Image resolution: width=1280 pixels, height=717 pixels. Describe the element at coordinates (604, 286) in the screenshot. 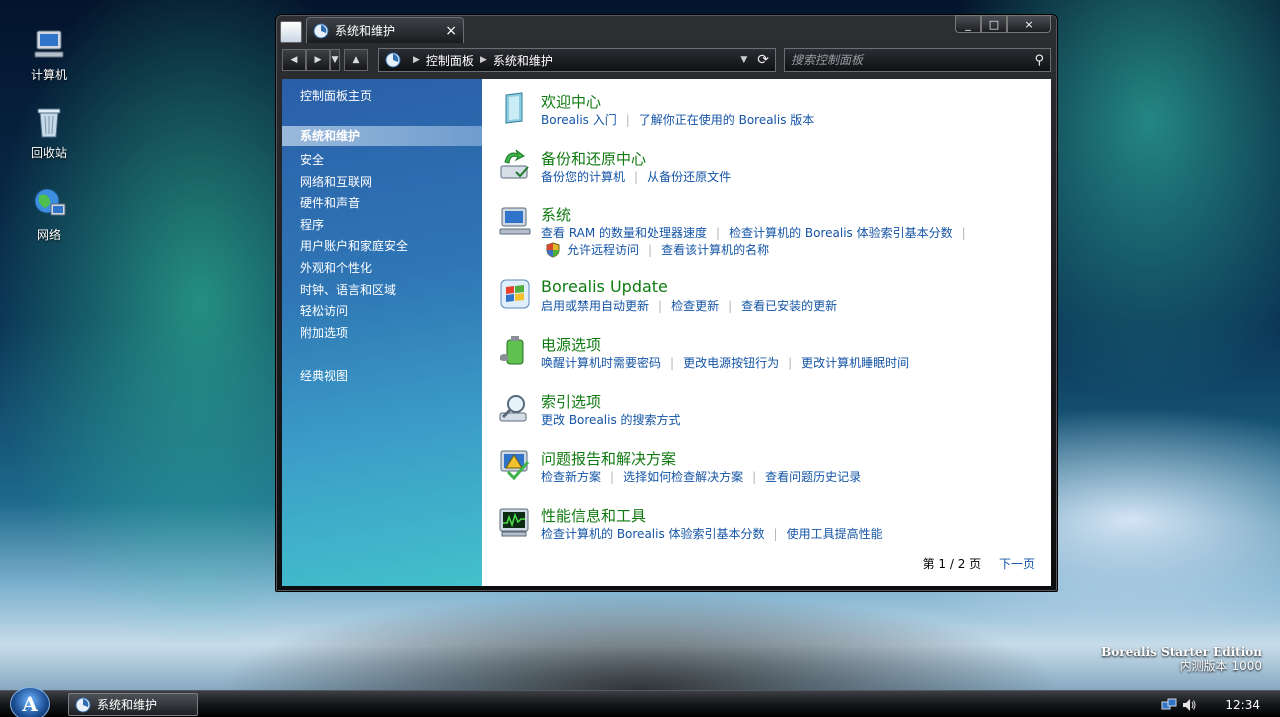

I see `category-title: Borealis Update` at that location.